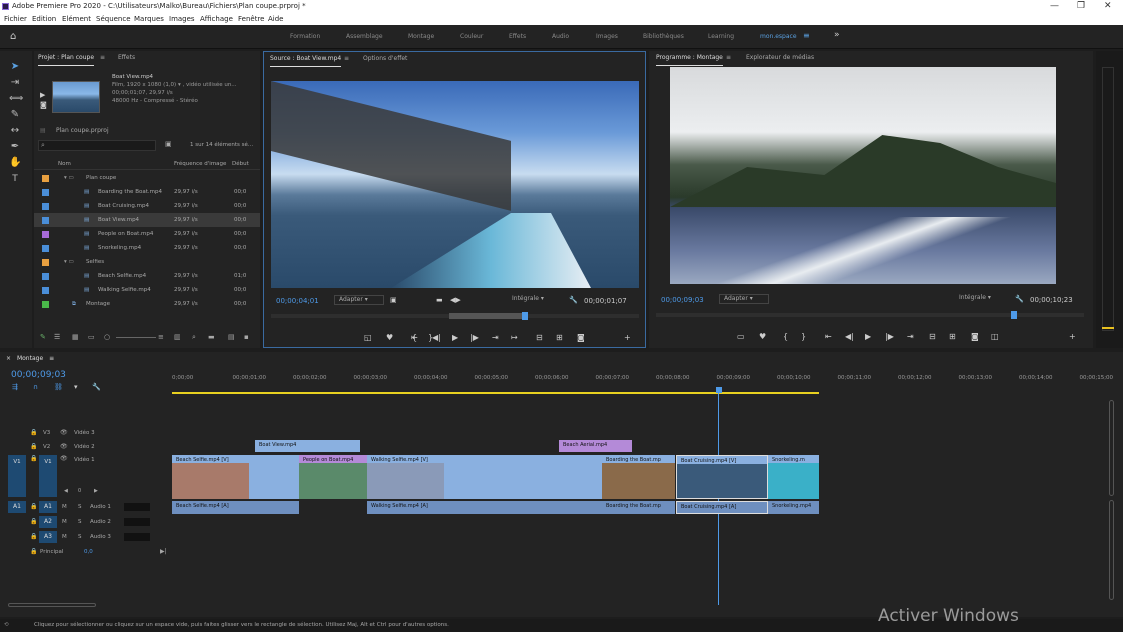 The image size is (1123, 632). What do you see at coordinates (793, 477) in the screenshot?
I see `clip-snorkeling-v: Snorkeling.m` at bounding box center [793, 477].